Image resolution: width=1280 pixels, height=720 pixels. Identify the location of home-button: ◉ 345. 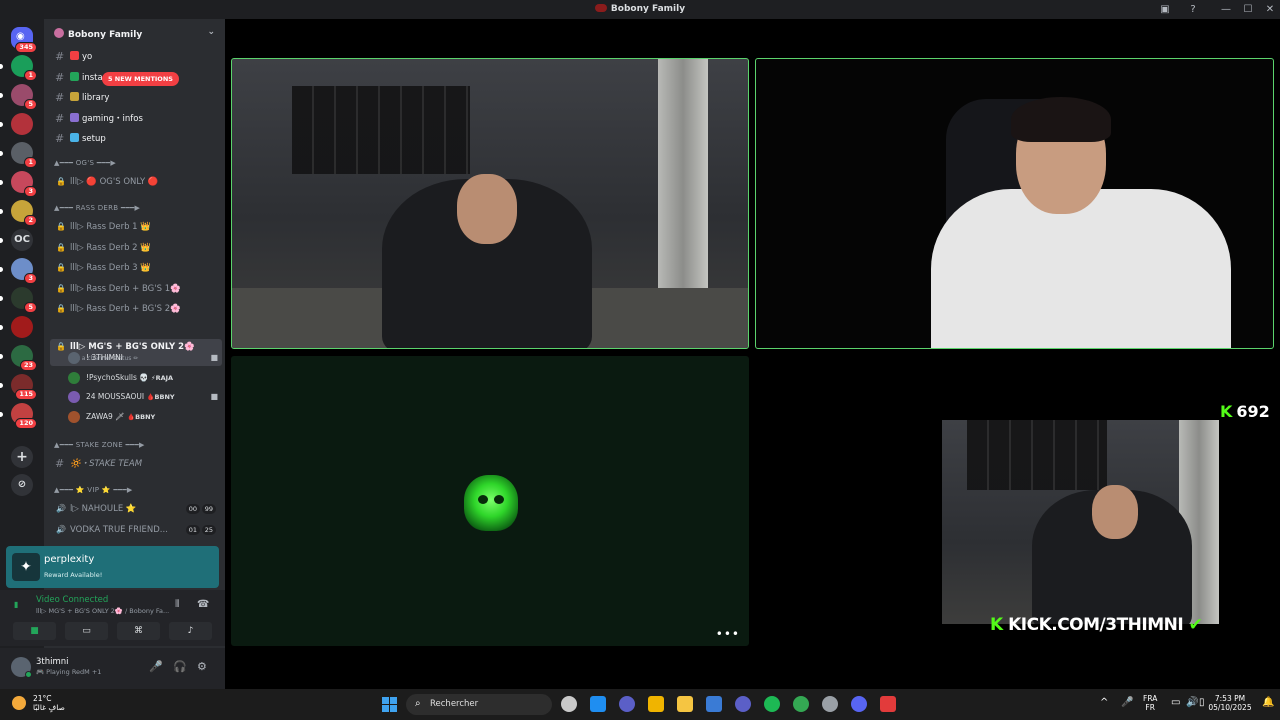
(24, 40).